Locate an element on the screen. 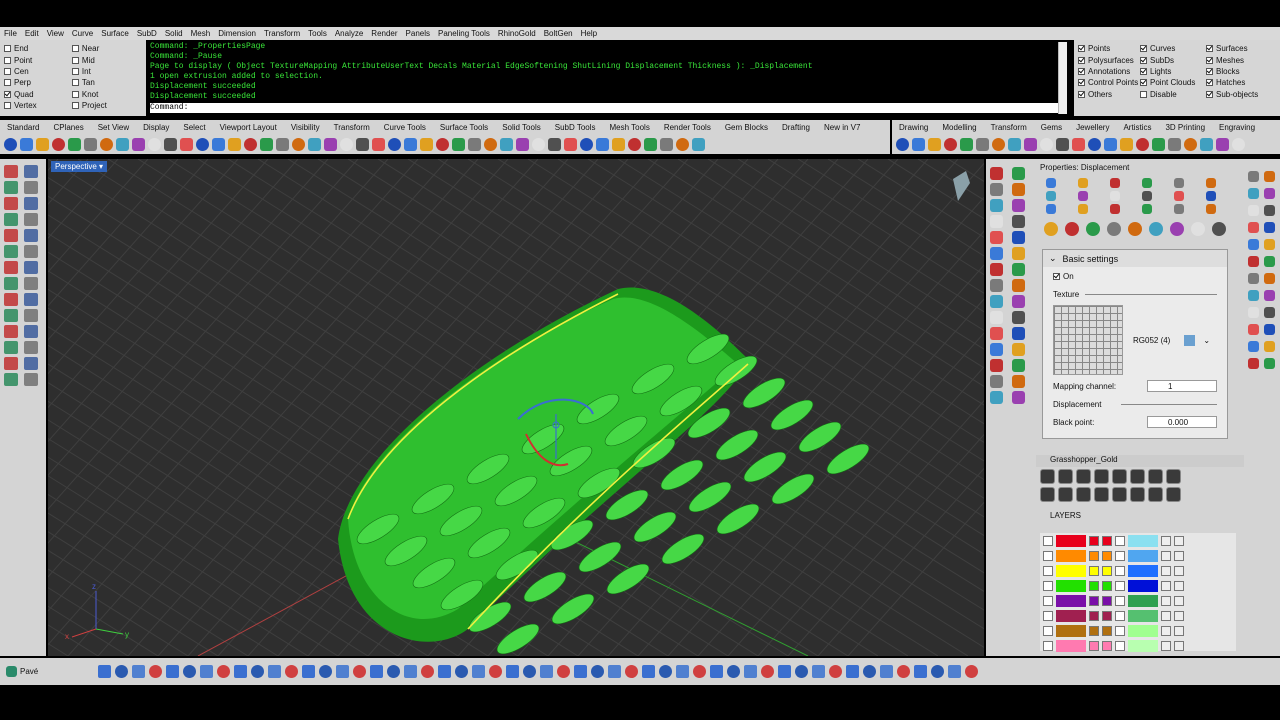 The height and width of the screenshot is (720, 1280). filter-meshes: Meshes is located at coordinates (1241, 59).